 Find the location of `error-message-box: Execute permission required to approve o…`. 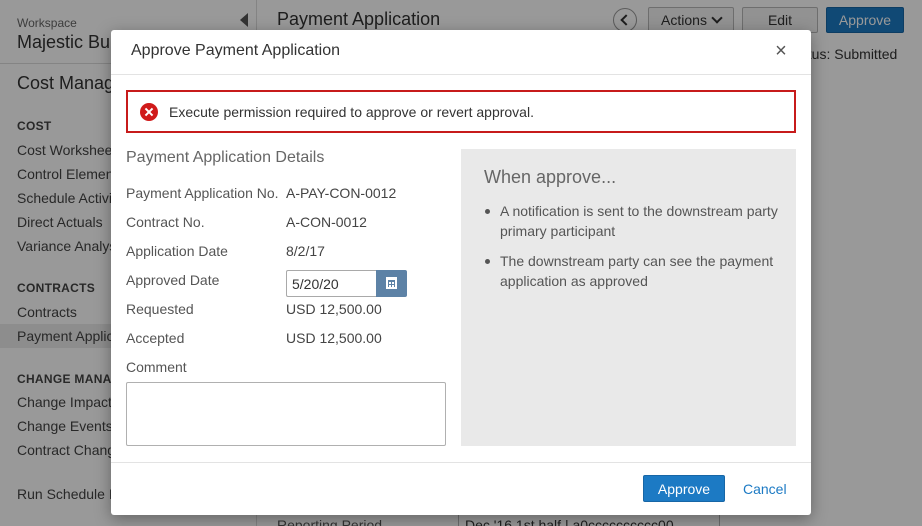

error-message-box: Execute permission required to approve o… is located at coordinates (461, 111).